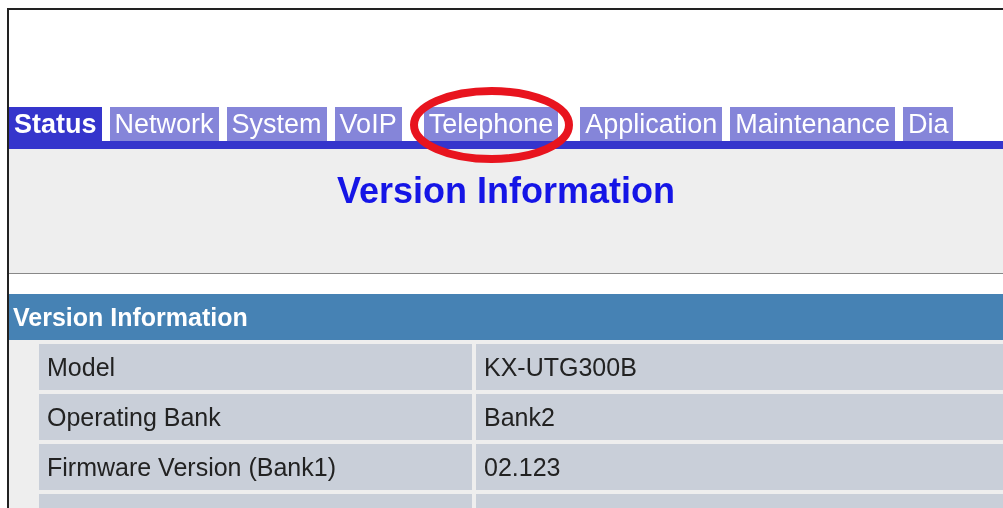  I want to click on nav-tab: Telephone, so click(491, 124).